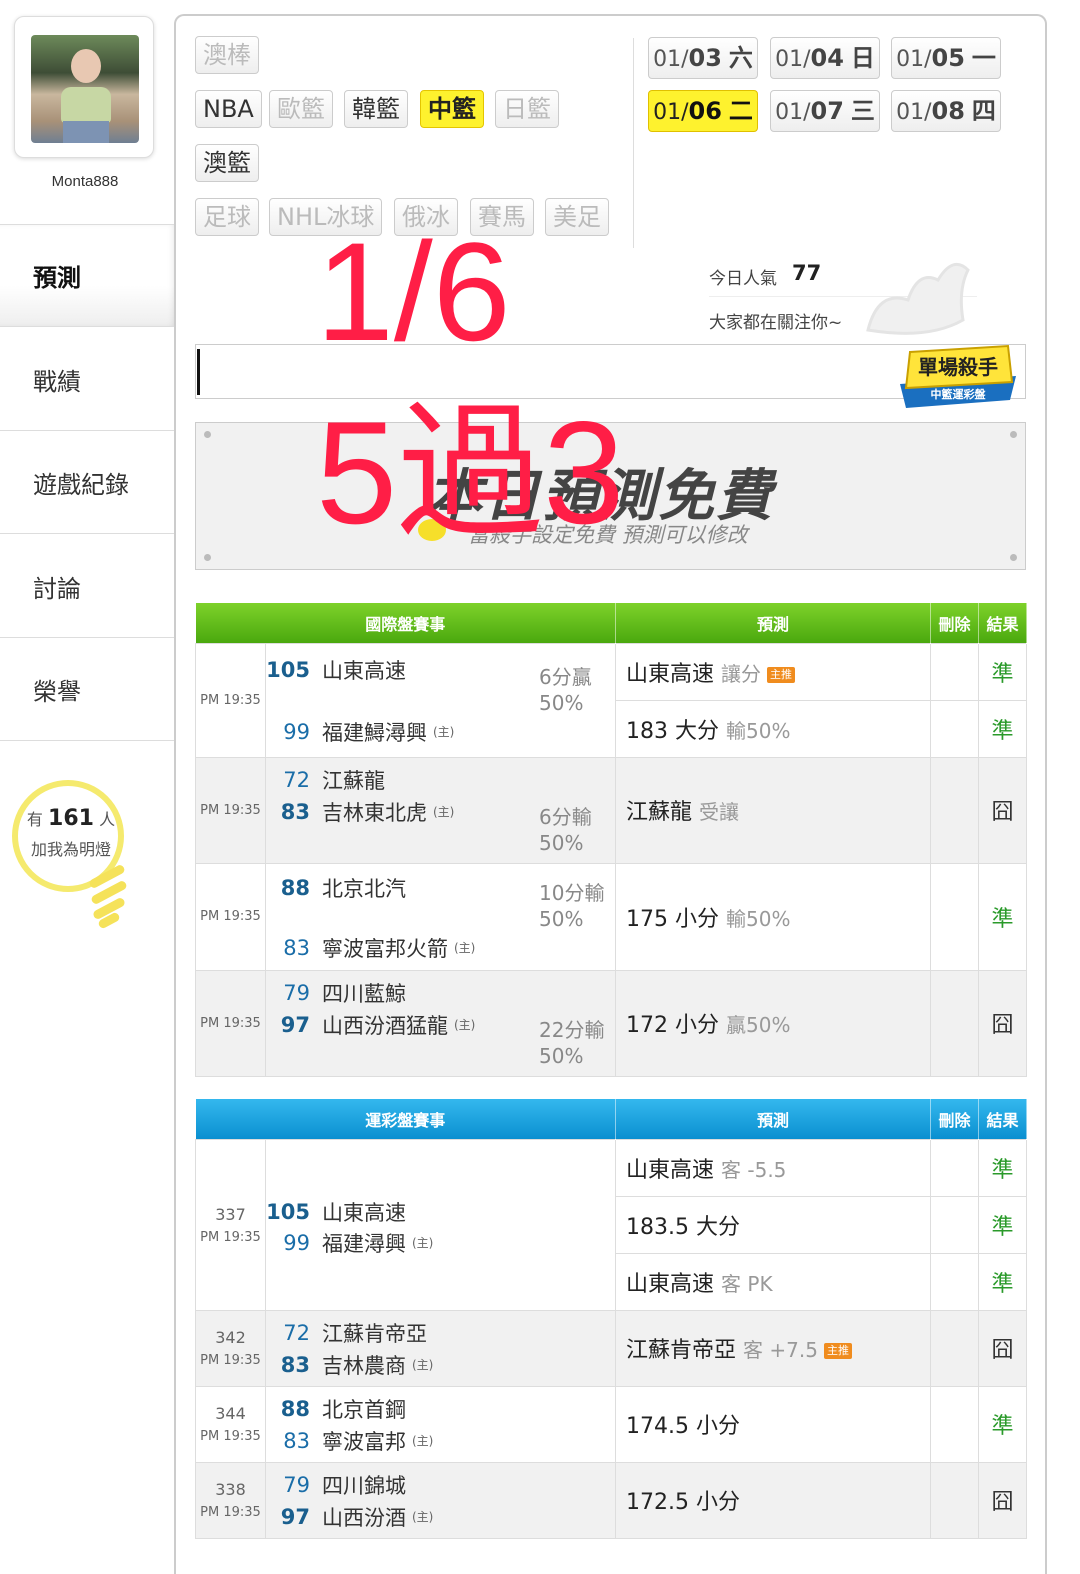 This screenshot has width=1080, height=1574. I want to click on prediction: 江蘇龍 受讓, so click(773, 810).